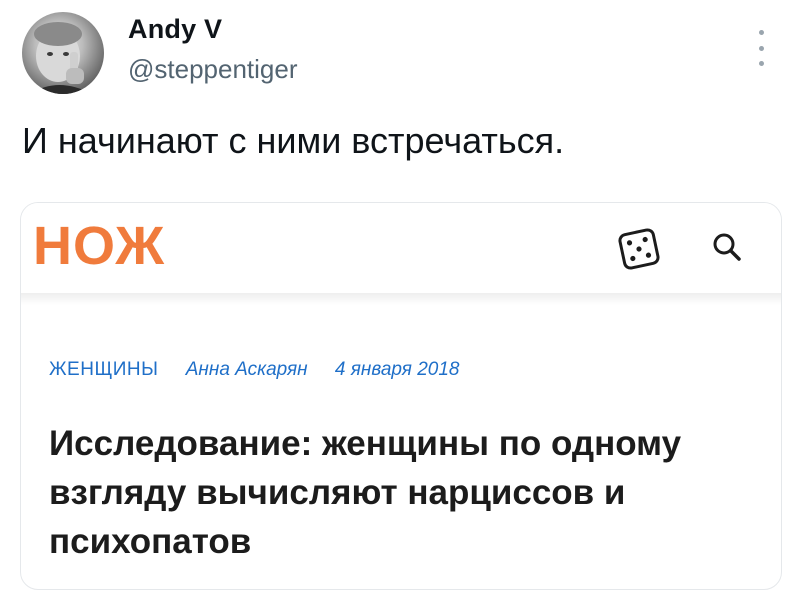 The height and width of the screenshot is (607, 800). Describe the element at coordinates (99, 246) in the screenshot. I see `site-logo: НОЖ` at that location.